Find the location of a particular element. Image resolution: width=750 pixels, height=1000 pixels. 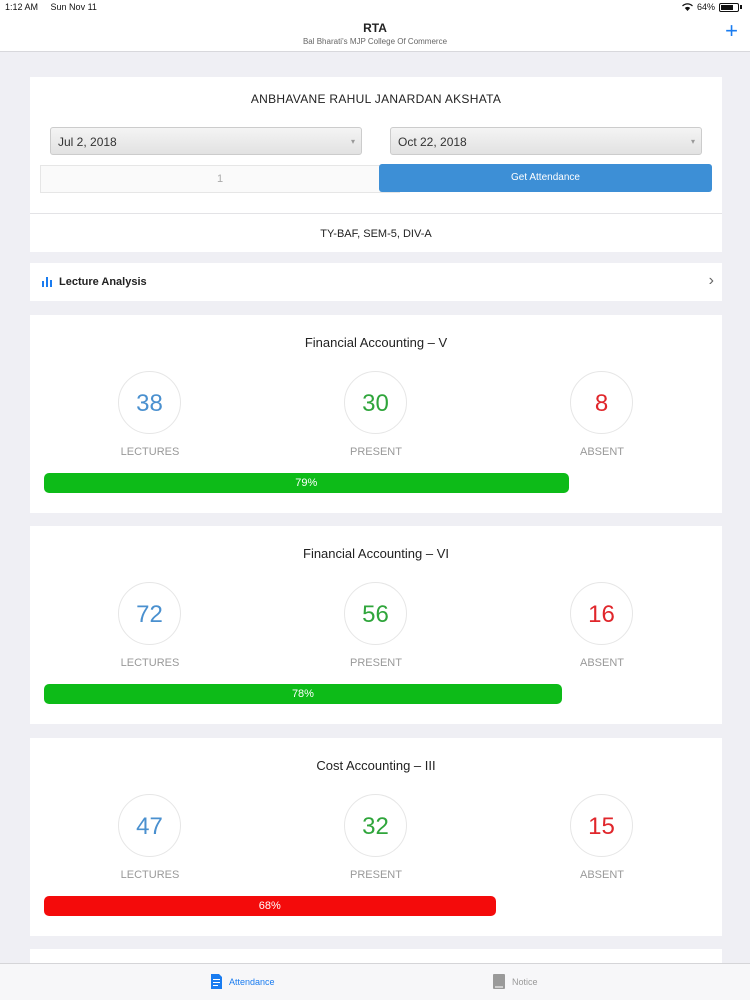

tab-attendance-label: Attendance is located at coordinates (252, 981).